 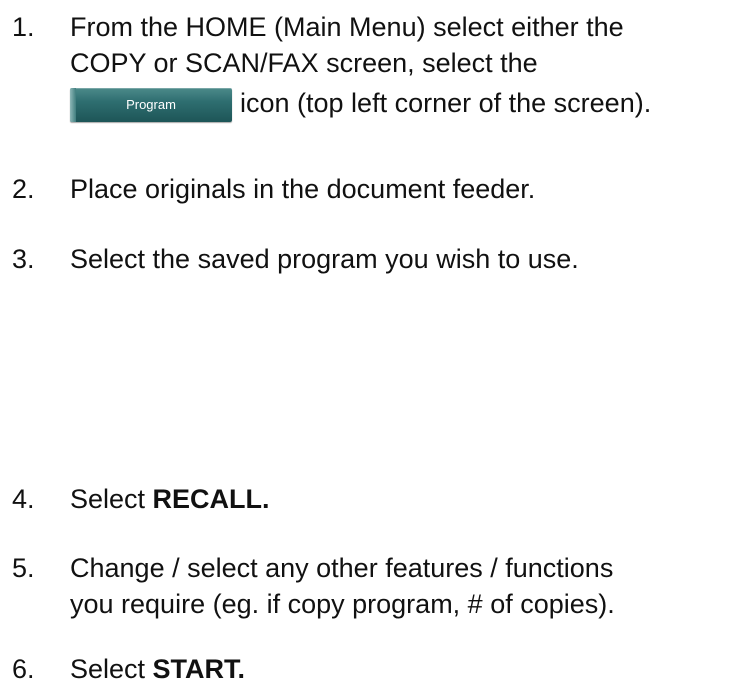 I want to click on step-line: Select RECALL., so click(x=406, y=499).